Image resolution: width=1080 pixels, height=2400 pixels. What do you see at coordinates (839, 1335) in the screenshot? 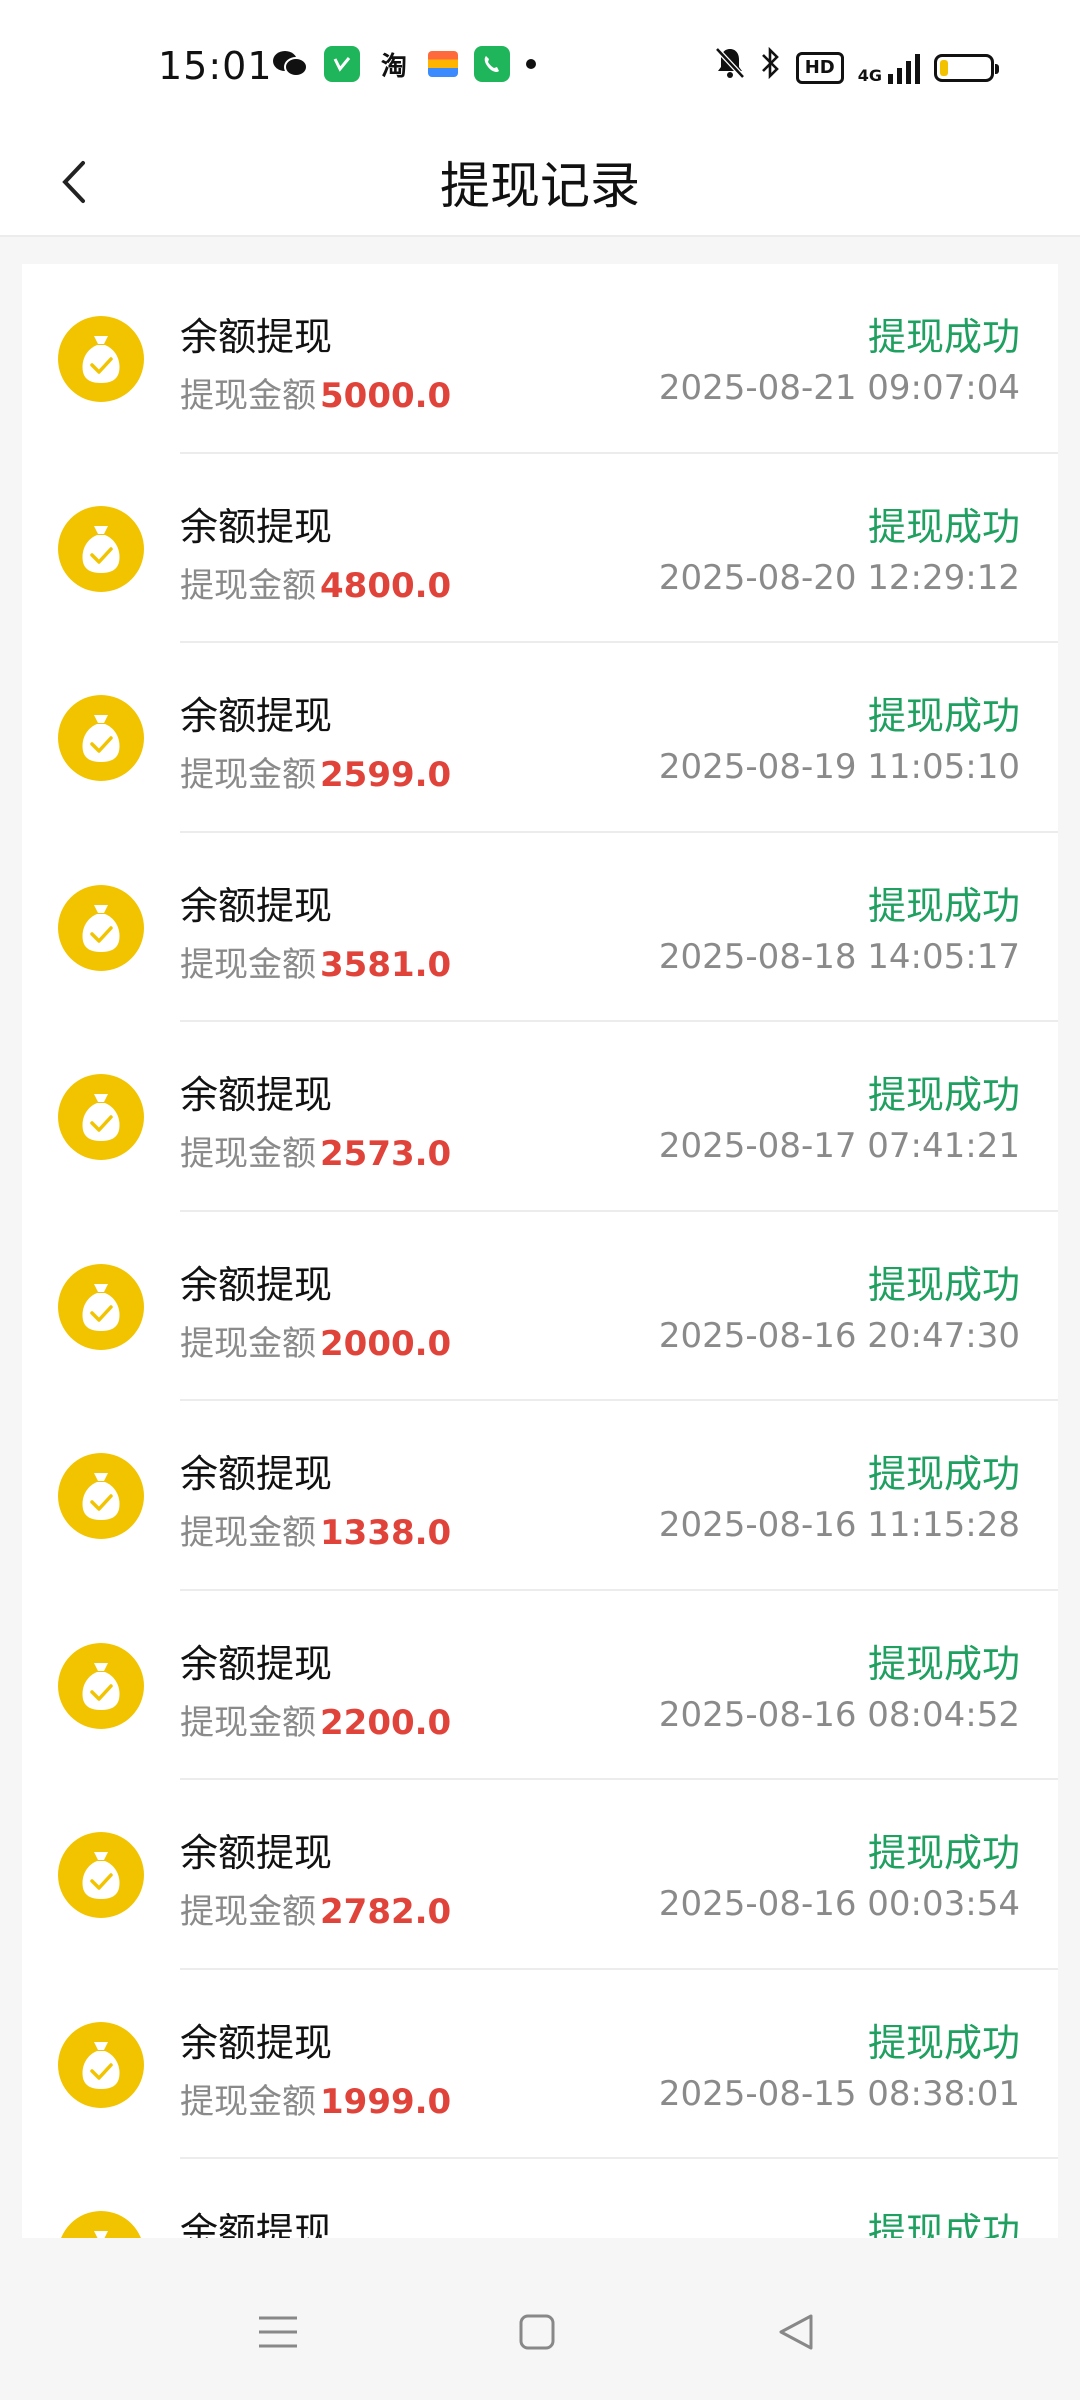
I see `record-time: 2025-08-16 20:47:30` at bounding box center [839, 1335].